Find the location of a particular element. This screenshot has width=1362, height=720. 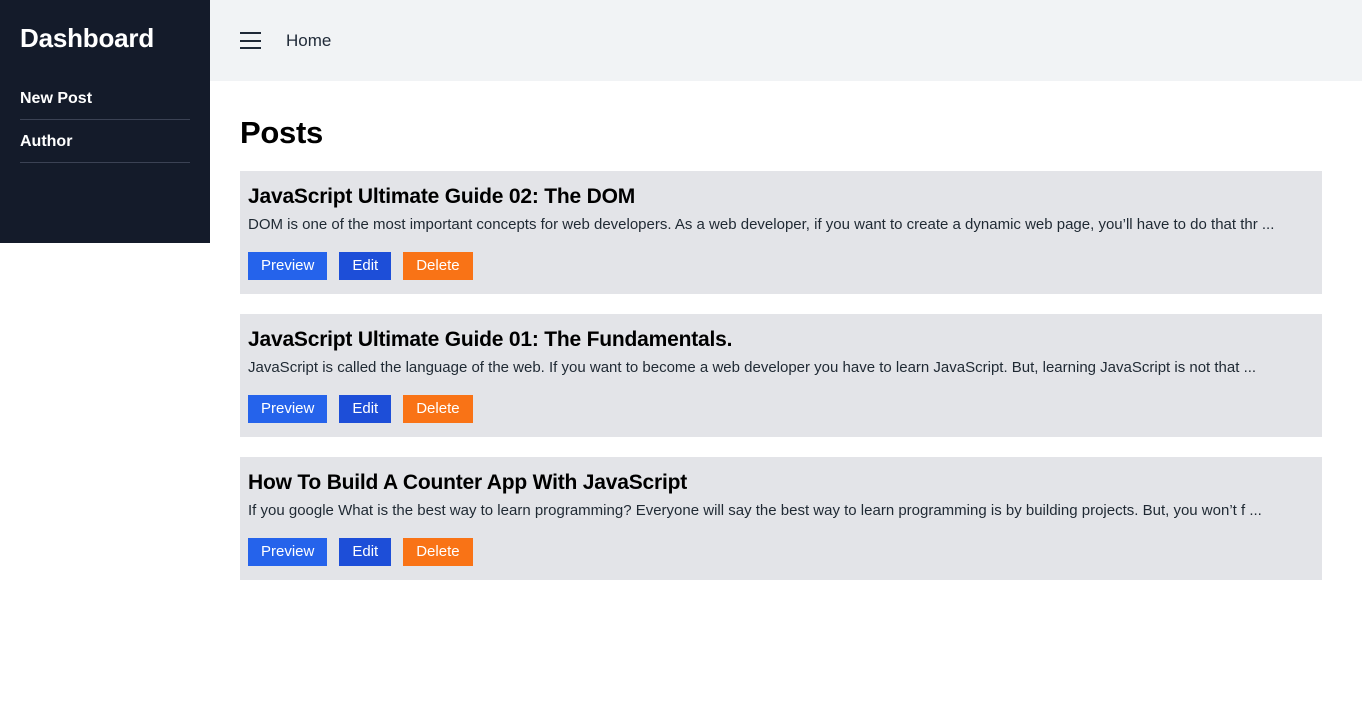

sidebar-title: Dashboard is located at coordinates (87, 38).